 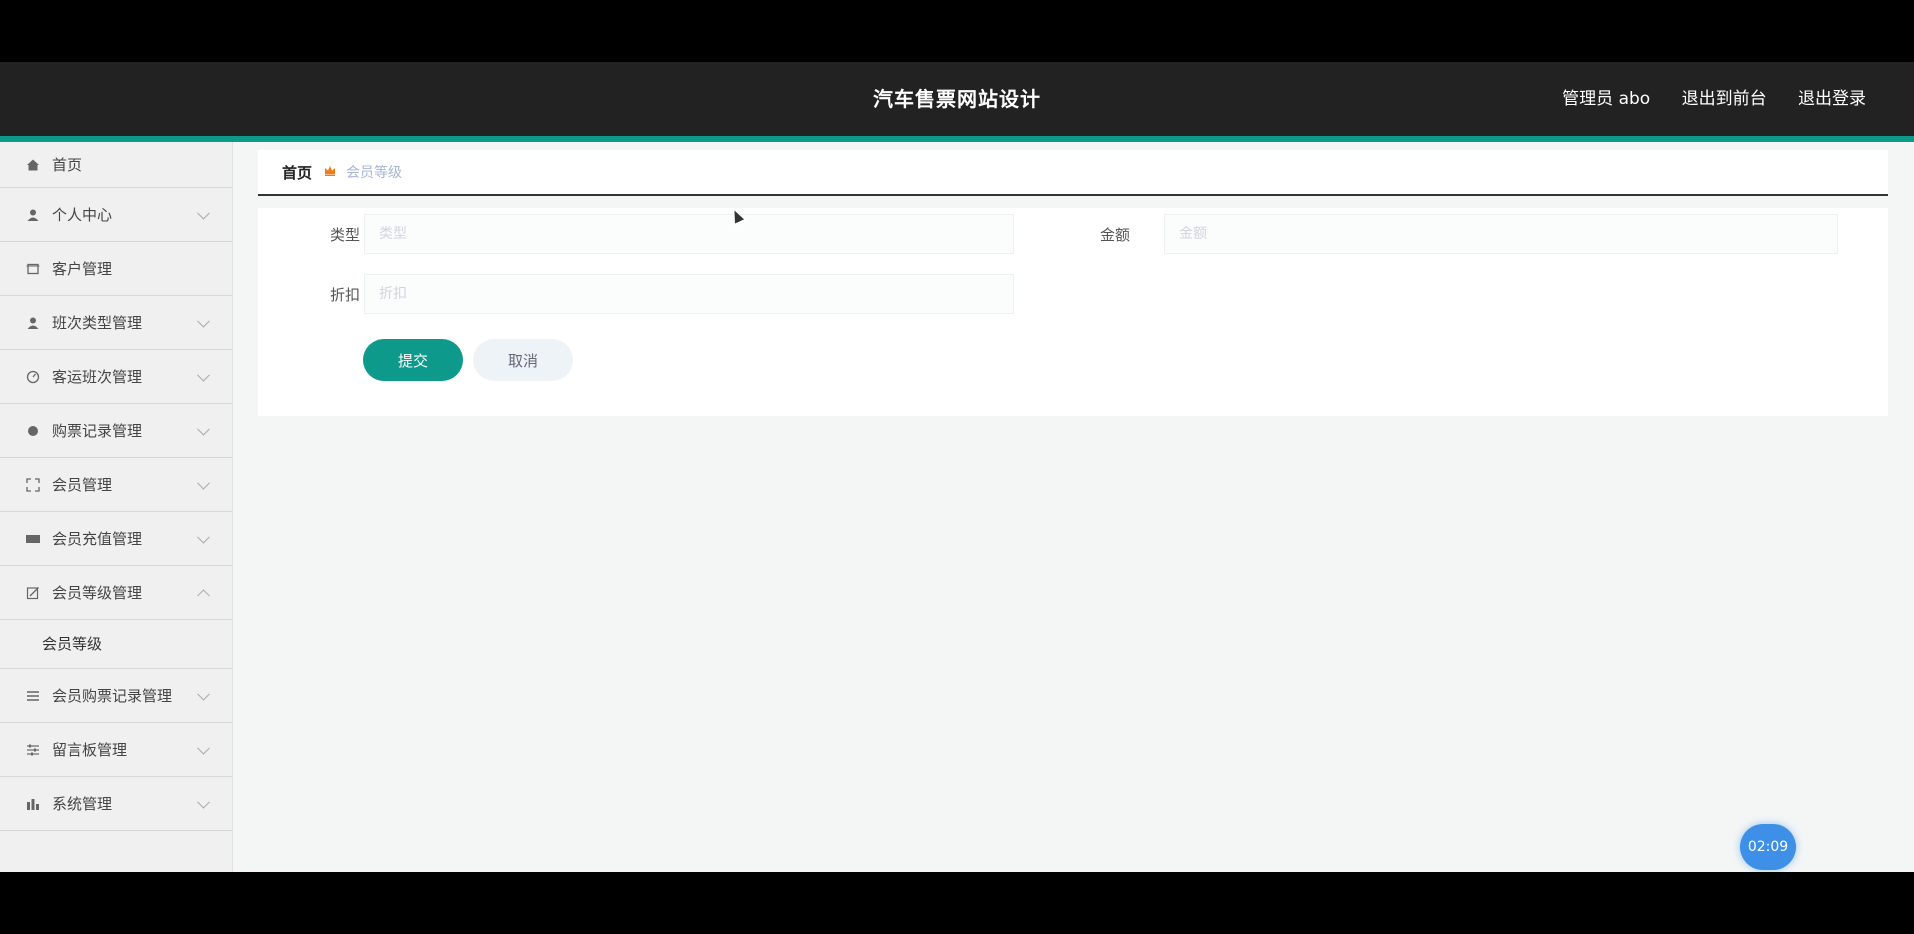 What do you see at coordinates (344, 235) in the screenshot?
I see `type-label: 类型` at bounding box center [344, 235].